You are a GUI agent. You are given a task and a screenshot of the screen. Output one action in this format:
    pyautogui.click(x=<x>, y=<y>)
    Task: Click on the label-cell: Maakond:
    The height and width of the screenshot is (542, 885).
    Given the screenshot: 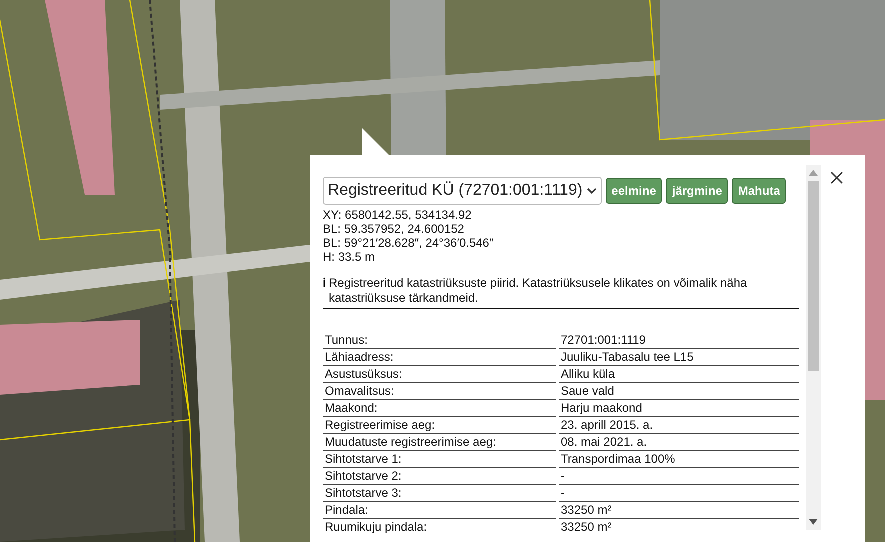 What is the action you would take?
    pyautogui.click(x=439, y=408)
    